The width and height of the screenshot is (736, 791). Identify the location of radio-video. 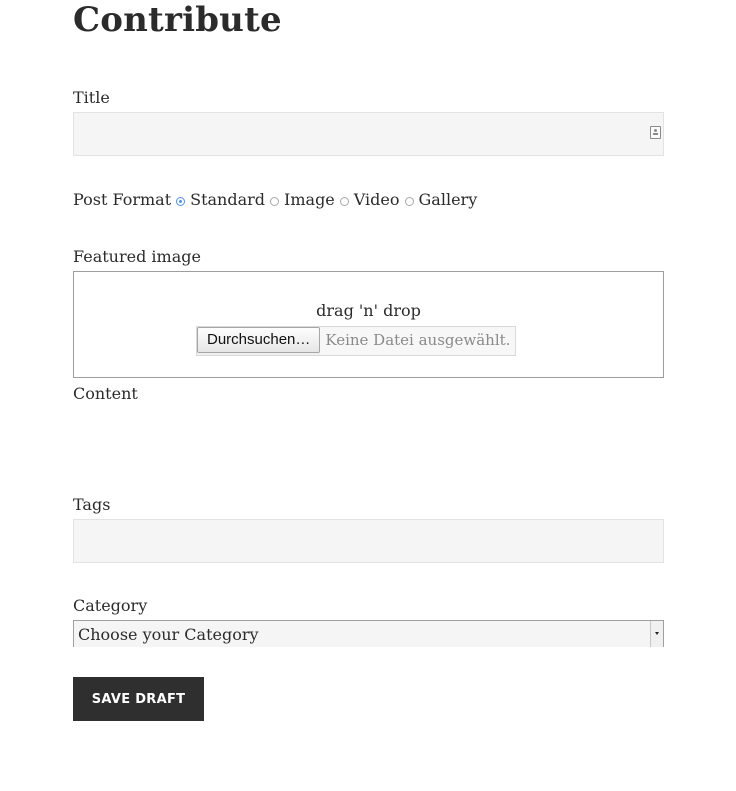
(344, 201).